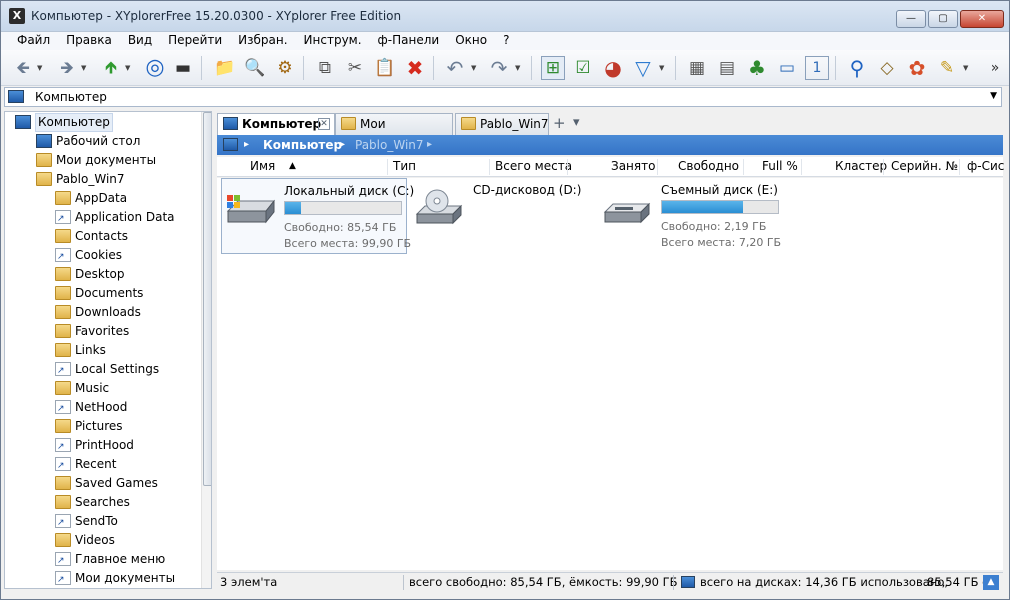 The height and width of the screenshot is (600, 1010). Describe the element at coordinates (85, 68) in the screenshot. I see `forward-dropdown-icon: ▼` at that location.